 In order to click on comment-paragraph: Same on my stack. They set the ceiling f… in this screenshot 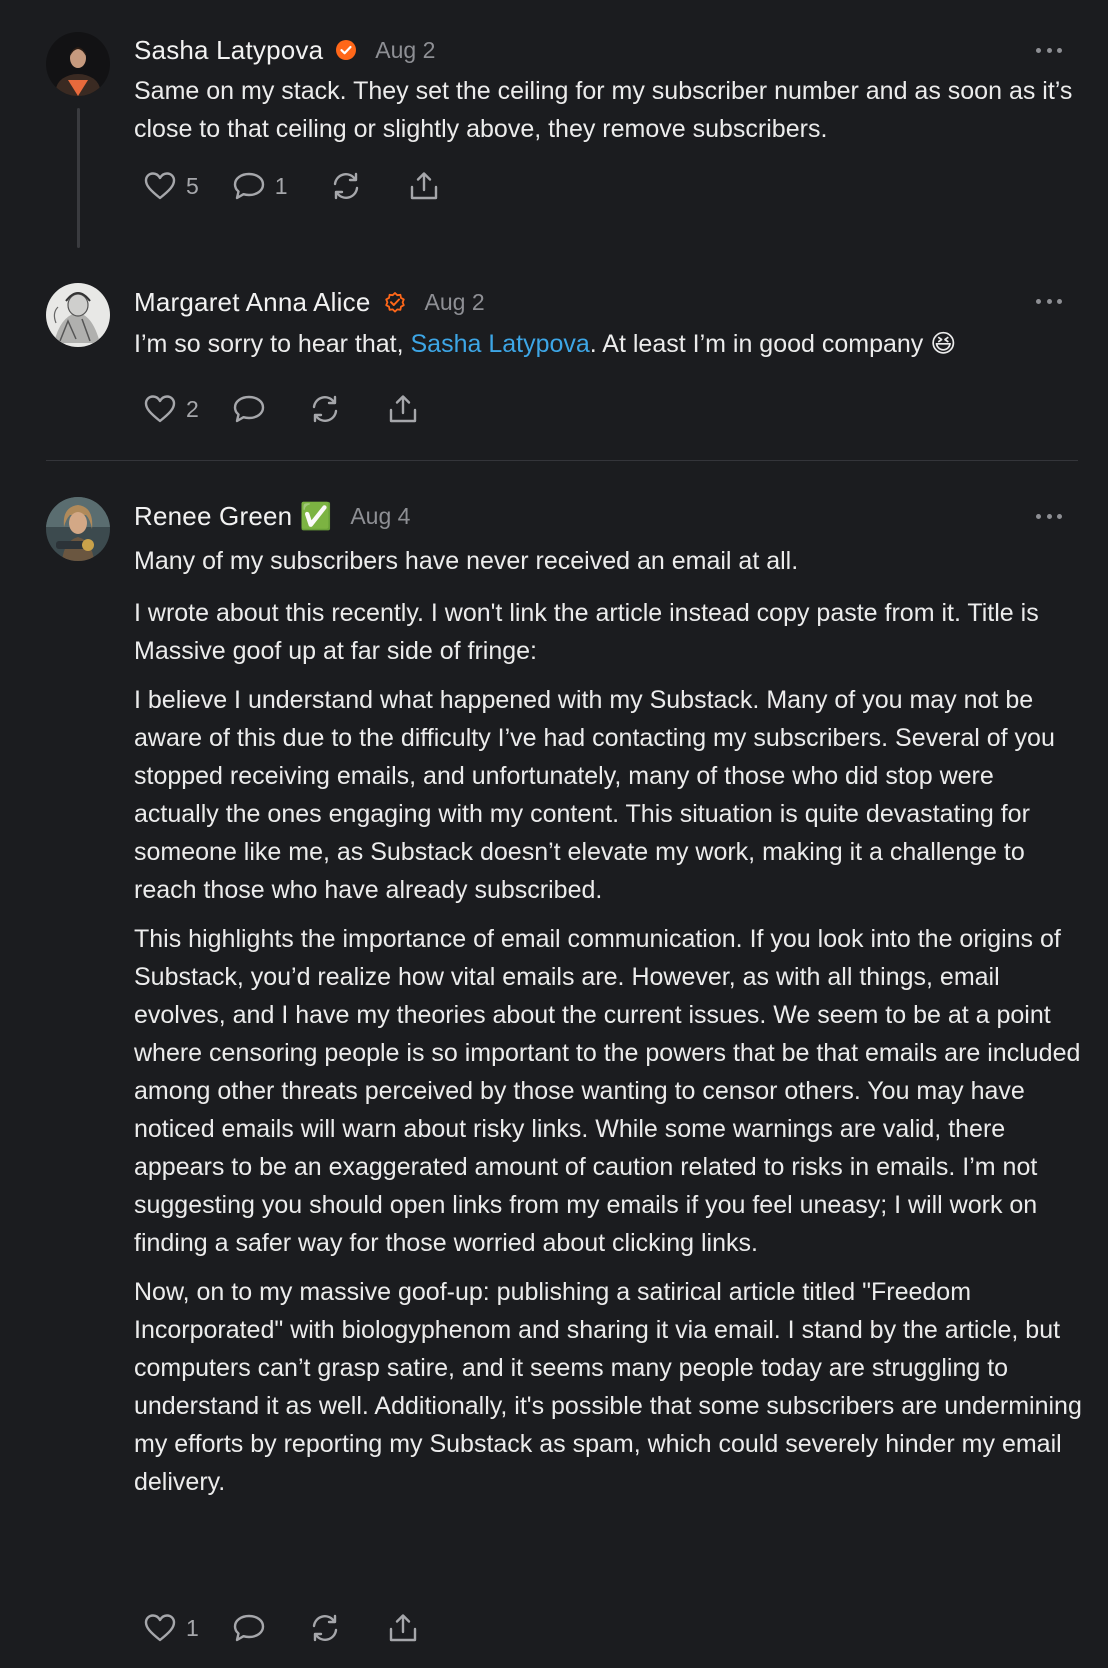, I will do `click(603, 110)`.